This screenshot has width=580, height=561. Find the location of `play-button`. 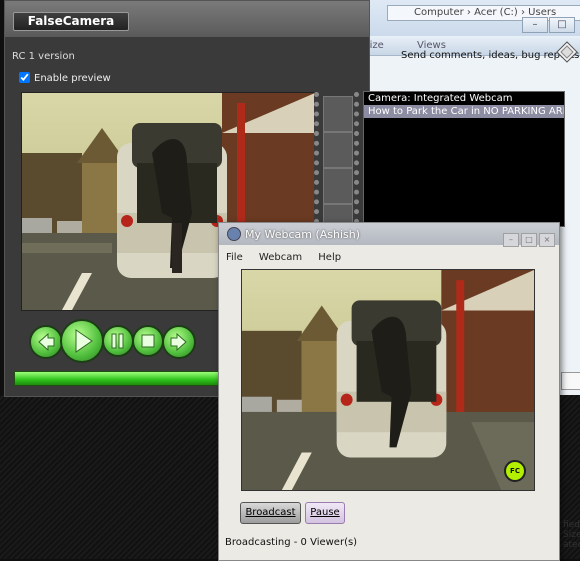

play-button is located at coordinates (82, 341).